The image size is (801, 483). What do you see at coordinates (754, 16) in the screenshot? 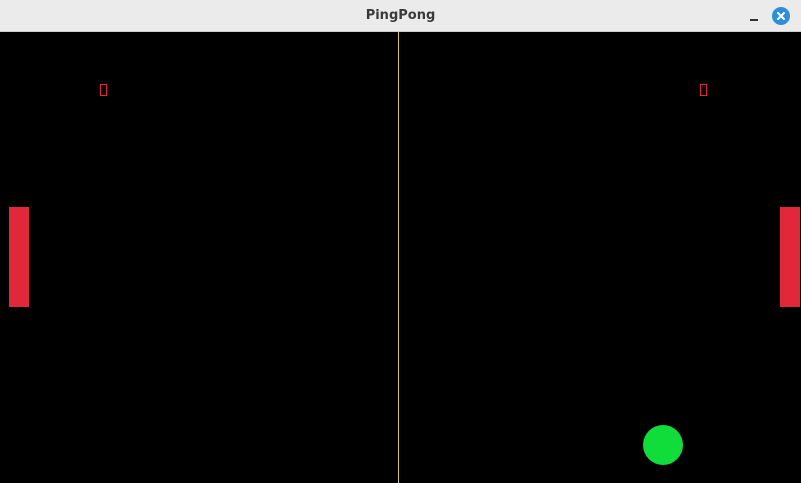
I see `minimize-button` at bounding box center [754, 16].